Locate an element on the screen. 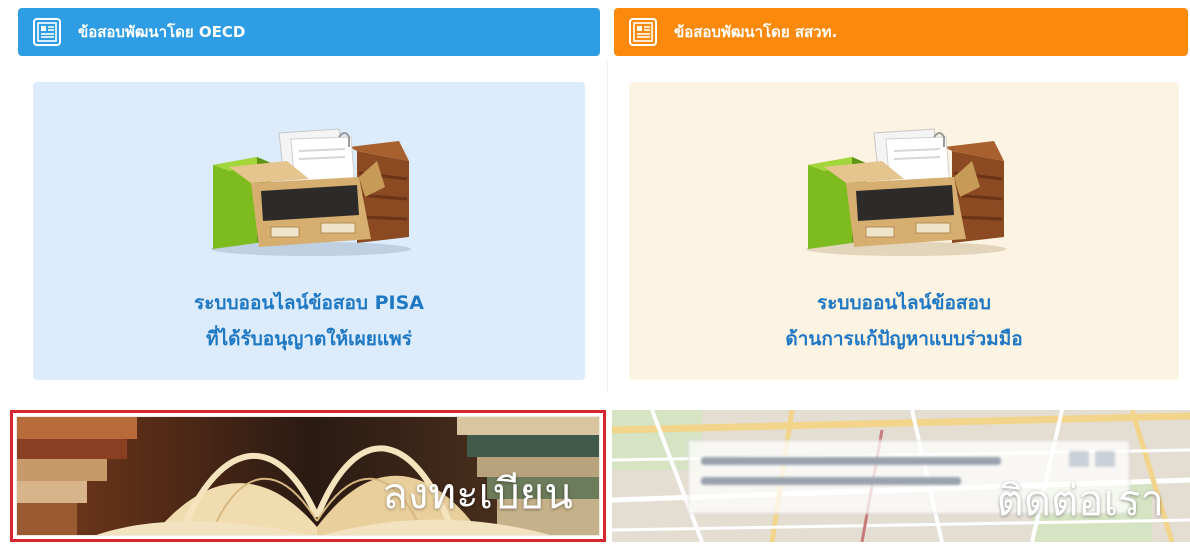 This screenshot has width=1190, height=545. oecd-header-title: ข้อสอบพัฒนาโดย OECD is located at coordinates (162, 32).